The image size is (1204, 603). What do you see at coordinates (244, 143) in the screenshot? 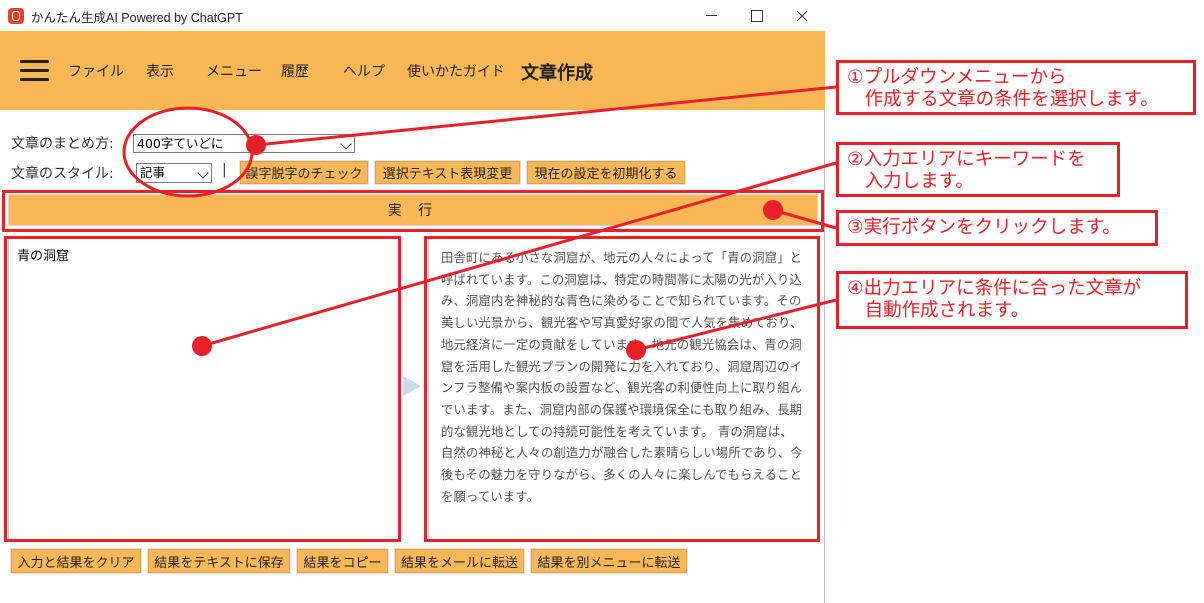
I see `summary-select: 400字ていどに` at bounding box center [244, 143].